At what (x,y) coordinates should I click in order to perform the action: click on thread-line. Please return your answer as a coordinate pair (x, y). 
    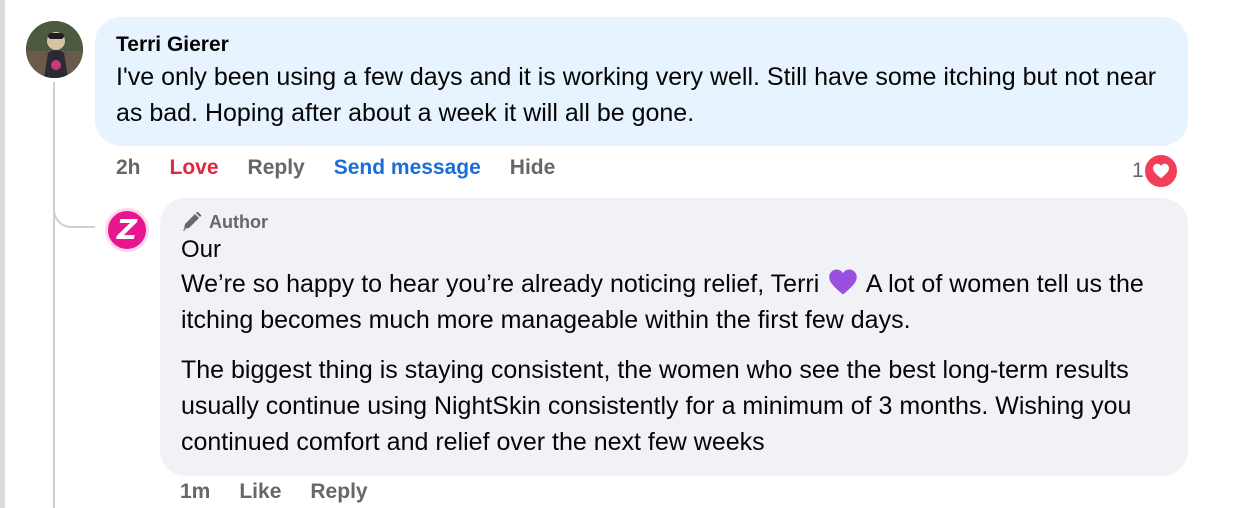
    Looking at the image, I should click on (54, 295).